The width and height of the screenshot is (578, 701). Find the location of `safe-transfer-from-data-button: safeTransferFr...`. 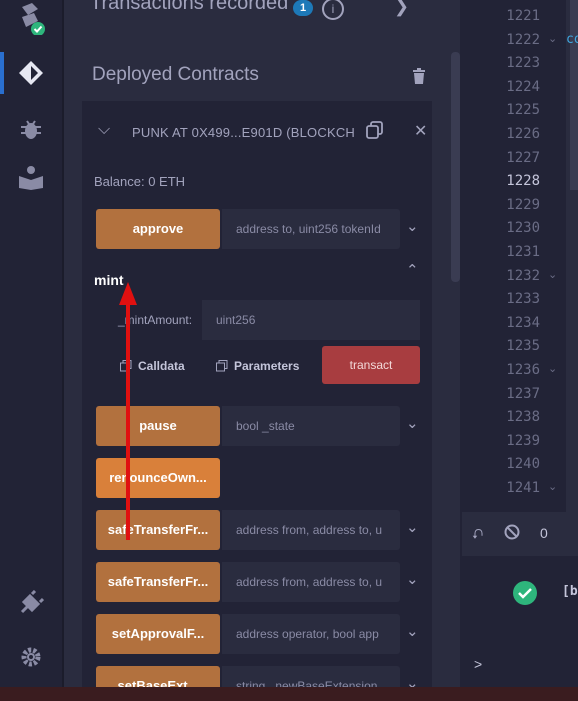

safe-transfer-from-data-button: safeTransferFr... is located at coordinates (158, 582).